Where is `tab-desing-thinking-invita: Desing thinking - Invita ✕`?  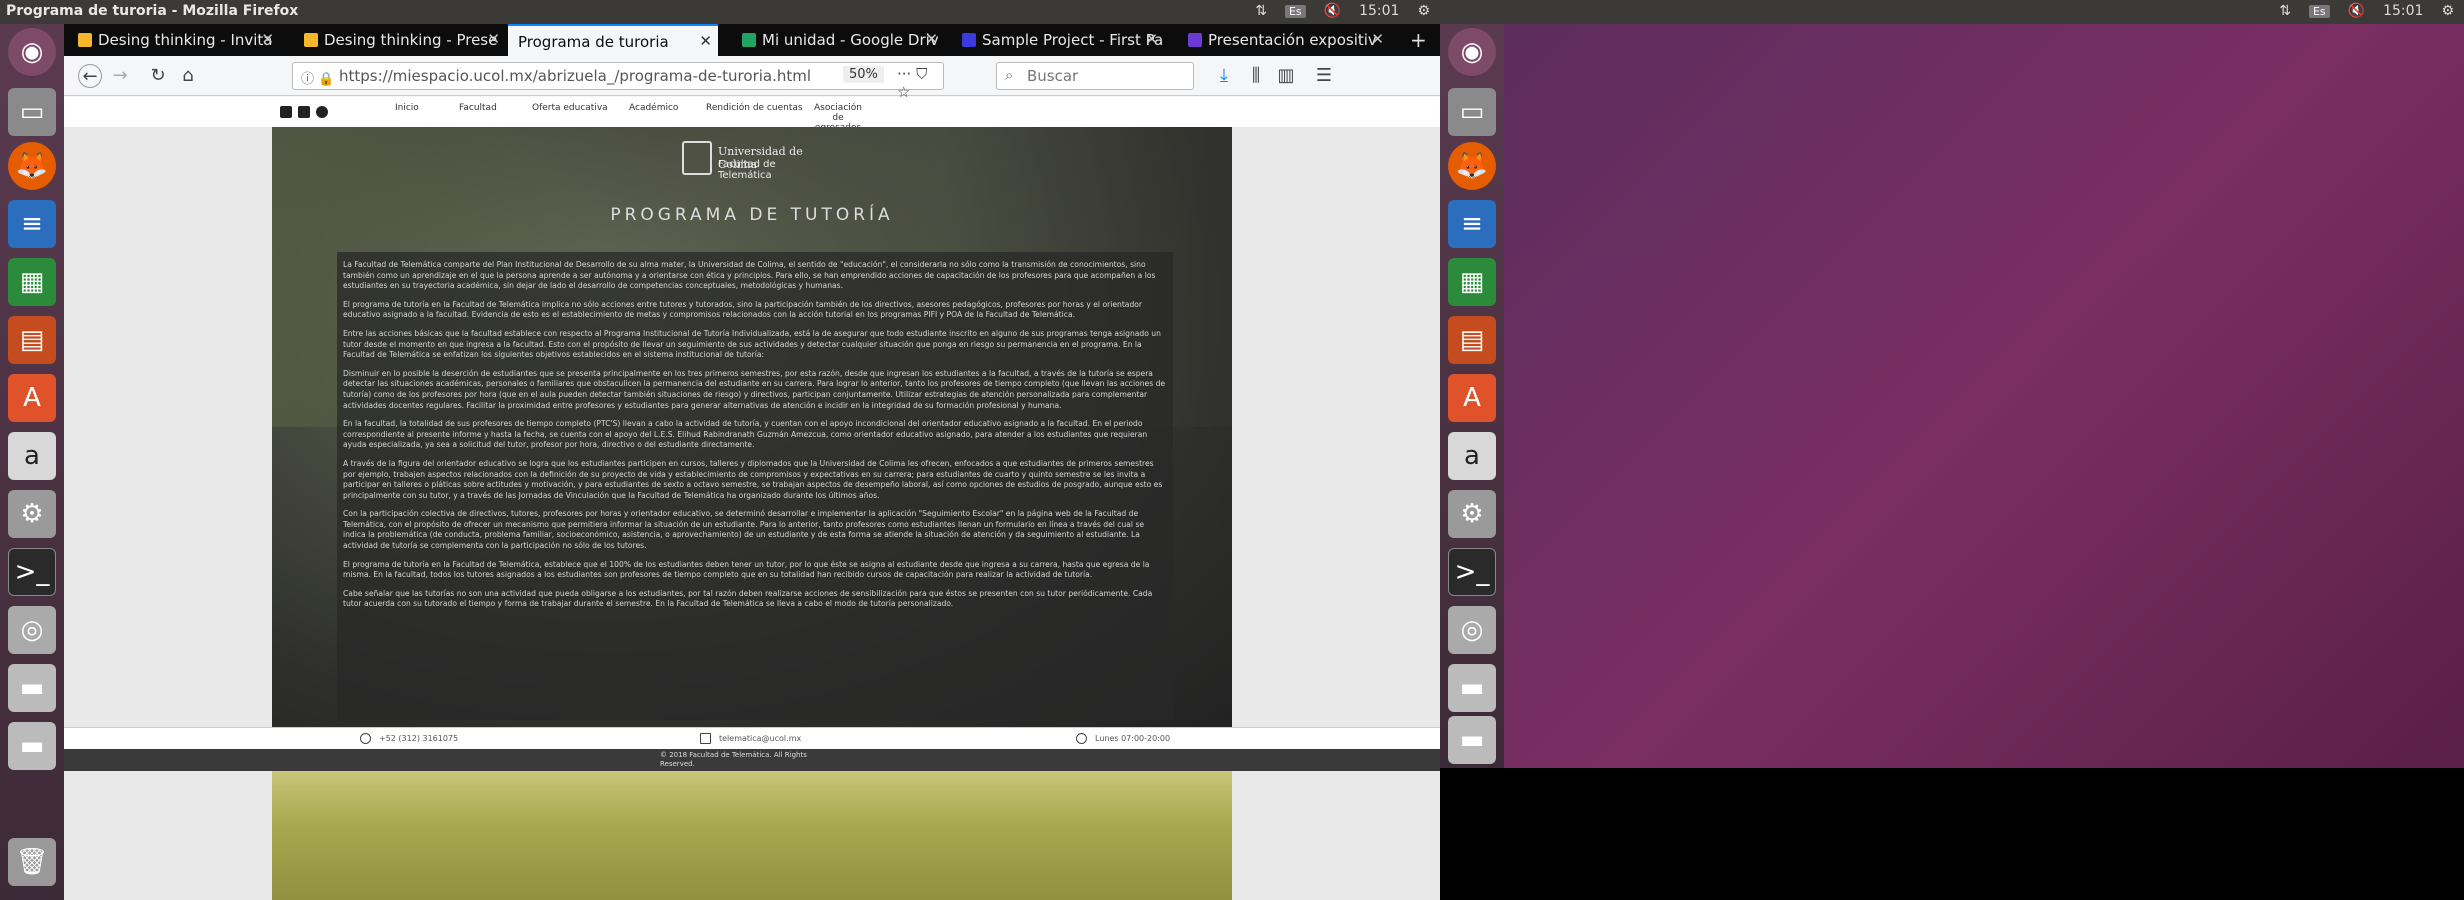 tab-desing-thinking-invita: Desing thinking - Invita ✕ is located at coordinates (175, 40).